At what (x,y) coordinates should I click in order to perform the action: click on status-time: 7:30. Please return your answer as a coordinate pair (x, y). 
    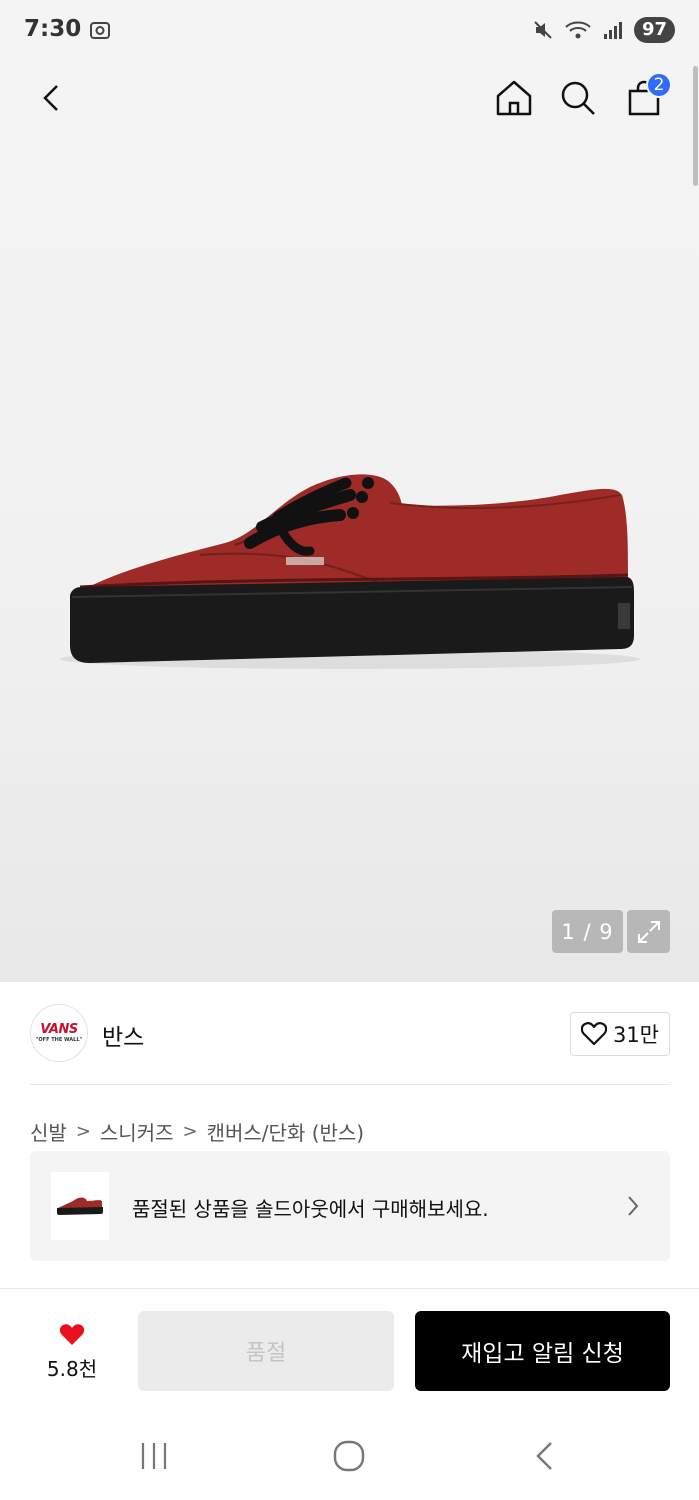
    Looking at the image, I should click on (53, 29).